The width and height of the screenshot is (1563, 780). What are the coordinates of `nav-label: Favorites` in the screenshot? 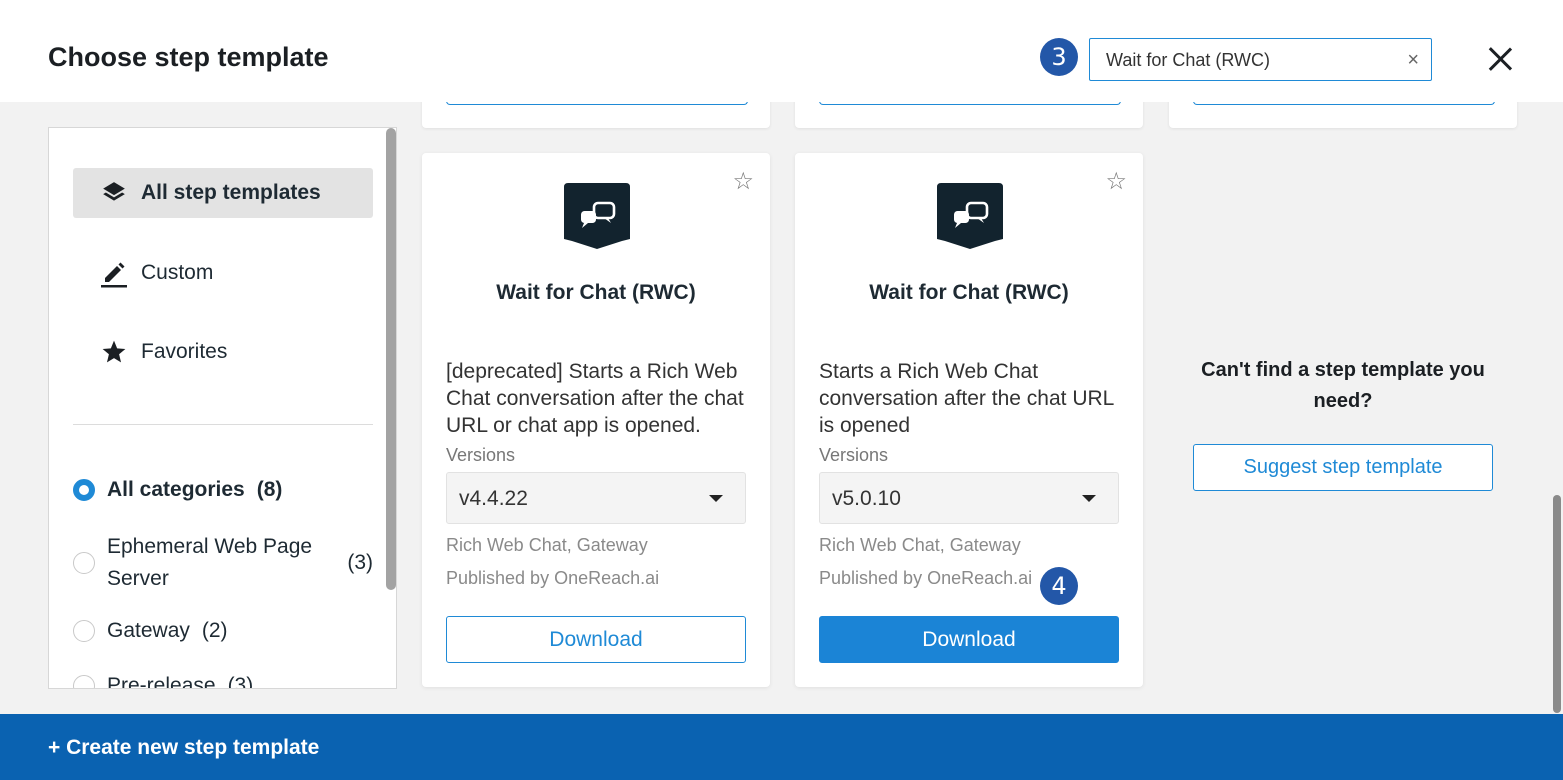 It's located at (184, 351).